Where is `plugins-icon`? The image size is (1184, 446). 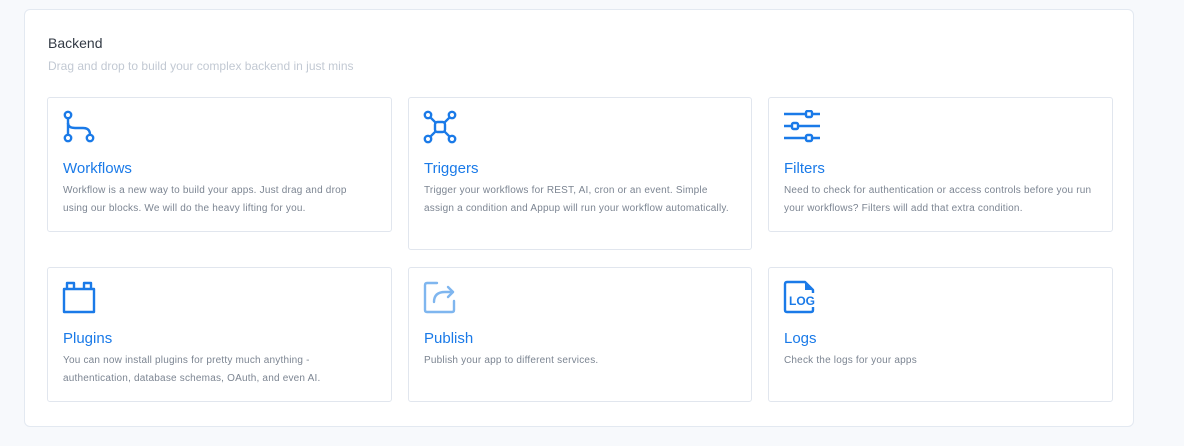 plugins-icon is located at coordinates (79, 297).